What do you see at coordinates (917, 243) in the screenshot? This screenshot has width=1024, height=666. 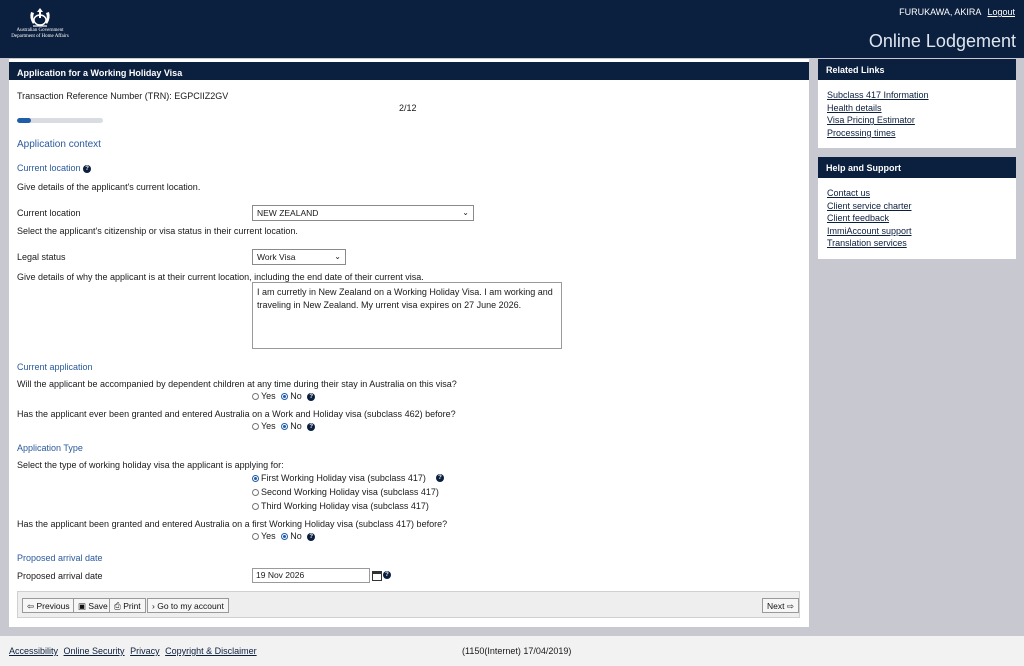 I see `help-link-item: Translation services` at bounding box center [917, 243].